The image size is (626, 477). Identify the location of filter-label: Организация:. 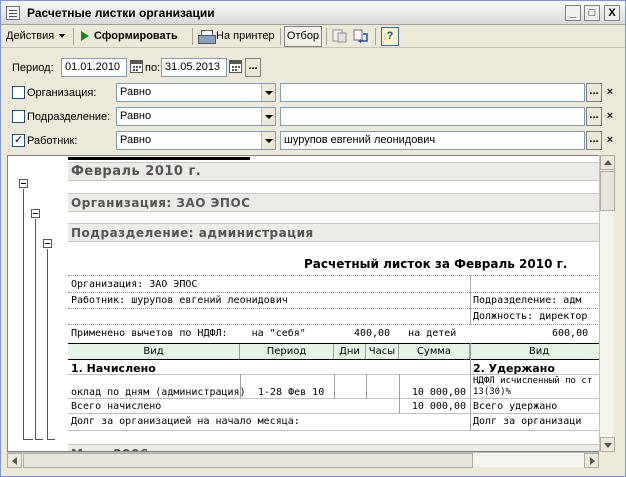
(62, 93).